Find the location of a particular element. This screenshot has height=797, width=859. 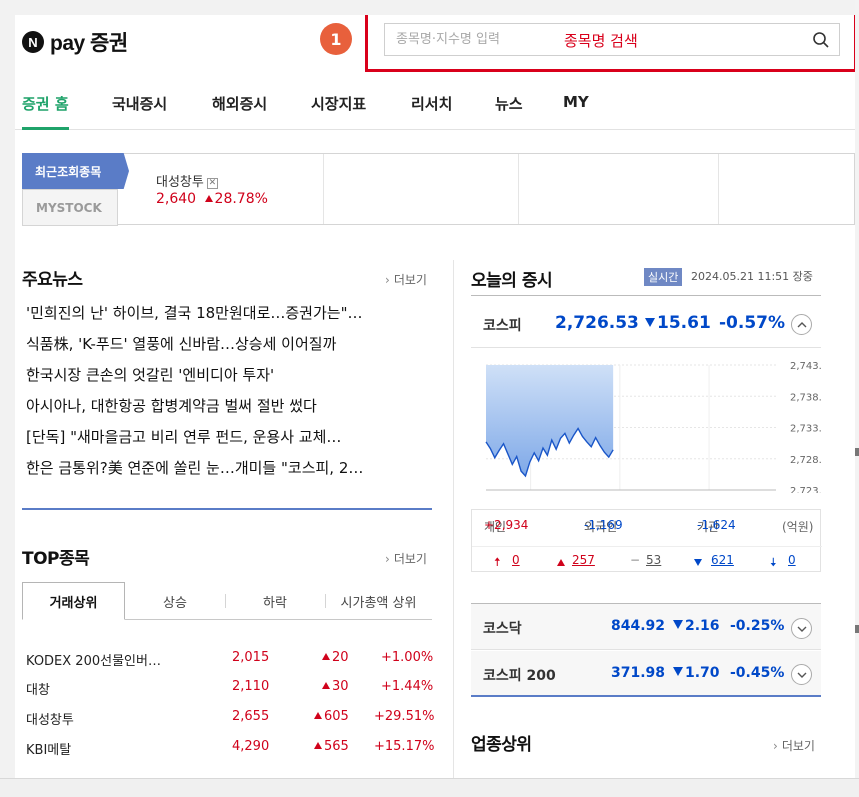

kospi-value: 2,726.53 is located at coordinates (597, 323).